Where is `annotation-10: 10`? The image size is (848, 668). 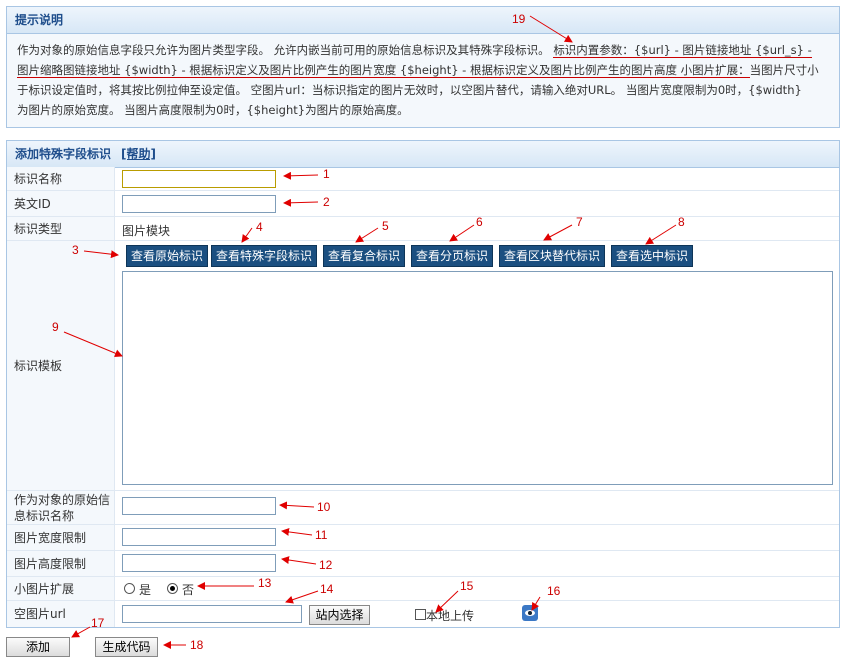
annotation-10: 10 is located at coordinates (324, 507).